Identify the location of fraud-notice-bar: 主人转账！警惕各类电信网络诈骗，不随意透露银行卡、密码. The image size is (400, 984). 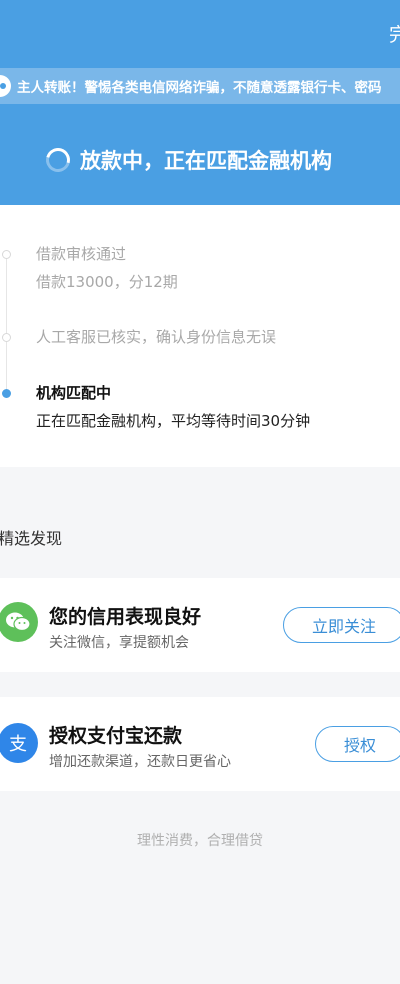
(200, 86).